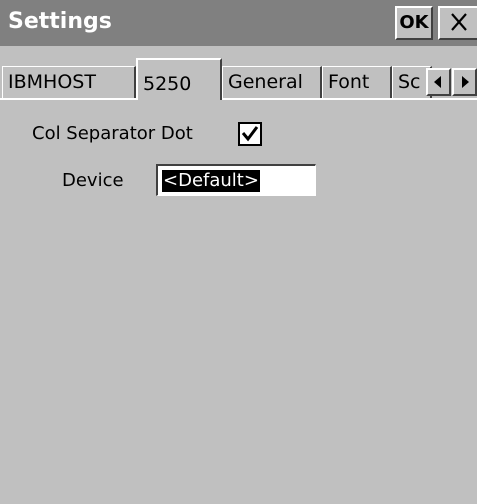  I want to click on arrow-left-icon, so click(437, 82).